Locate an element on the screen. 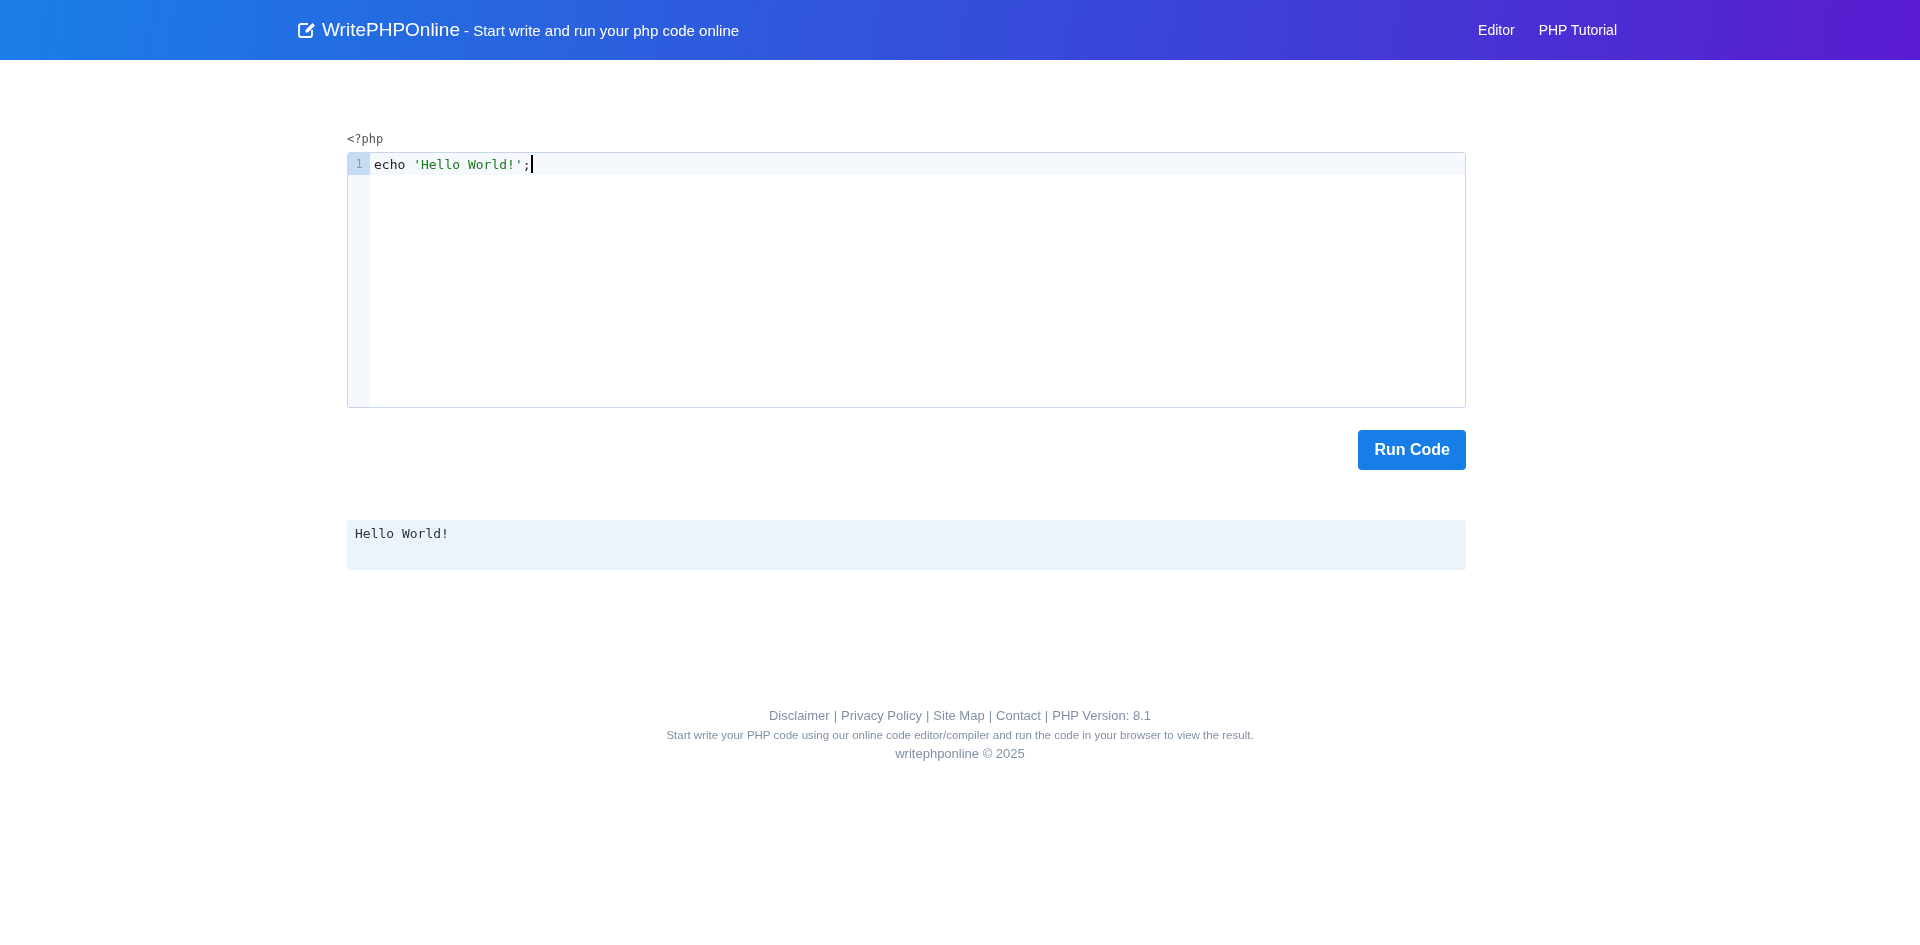  footer-link: Privacy Policy is located at coordinates (881, 716).